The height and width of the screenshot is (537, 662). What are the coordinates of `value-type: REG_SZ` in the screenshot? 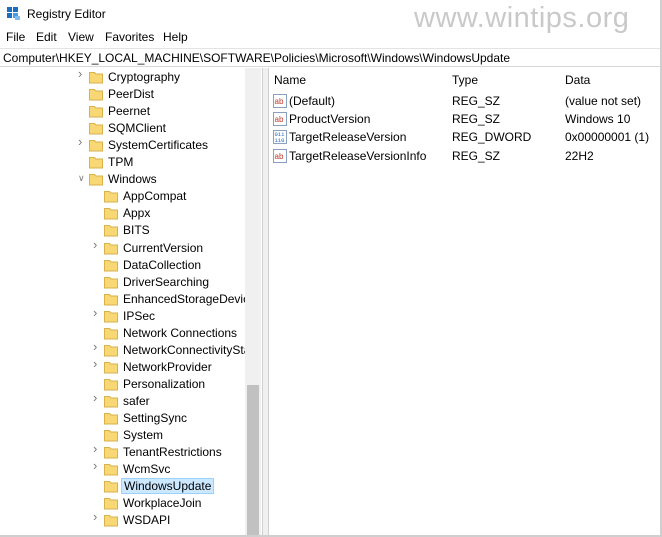 It's located at (476, 101).